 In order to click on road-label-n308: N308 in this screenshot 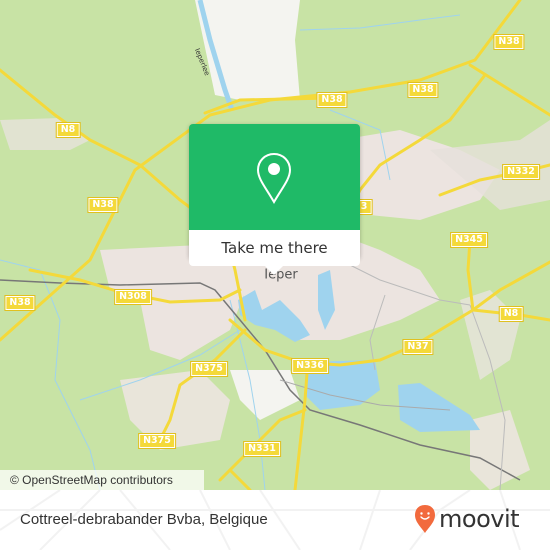, I will do `click(133, 297)`.